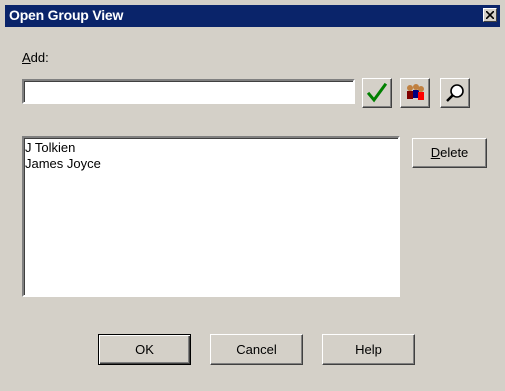 This screenshot has width=505, height=391. I want to click on title-bar: Open Group View, so click(252, 16).